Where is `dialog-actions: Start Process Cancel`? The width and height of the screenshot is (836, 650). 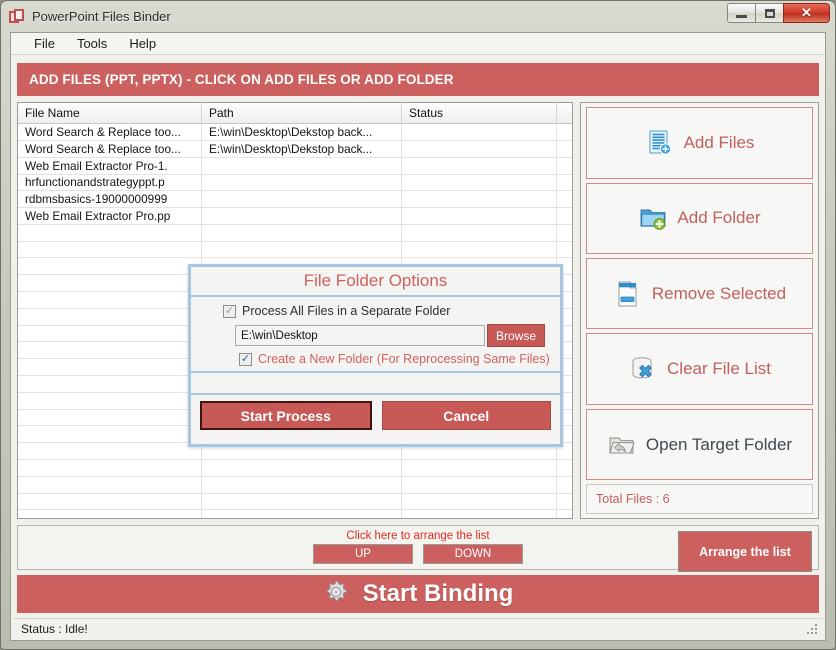 dialog-actions: Start Process Cancel is located at coordinates (375, 413).